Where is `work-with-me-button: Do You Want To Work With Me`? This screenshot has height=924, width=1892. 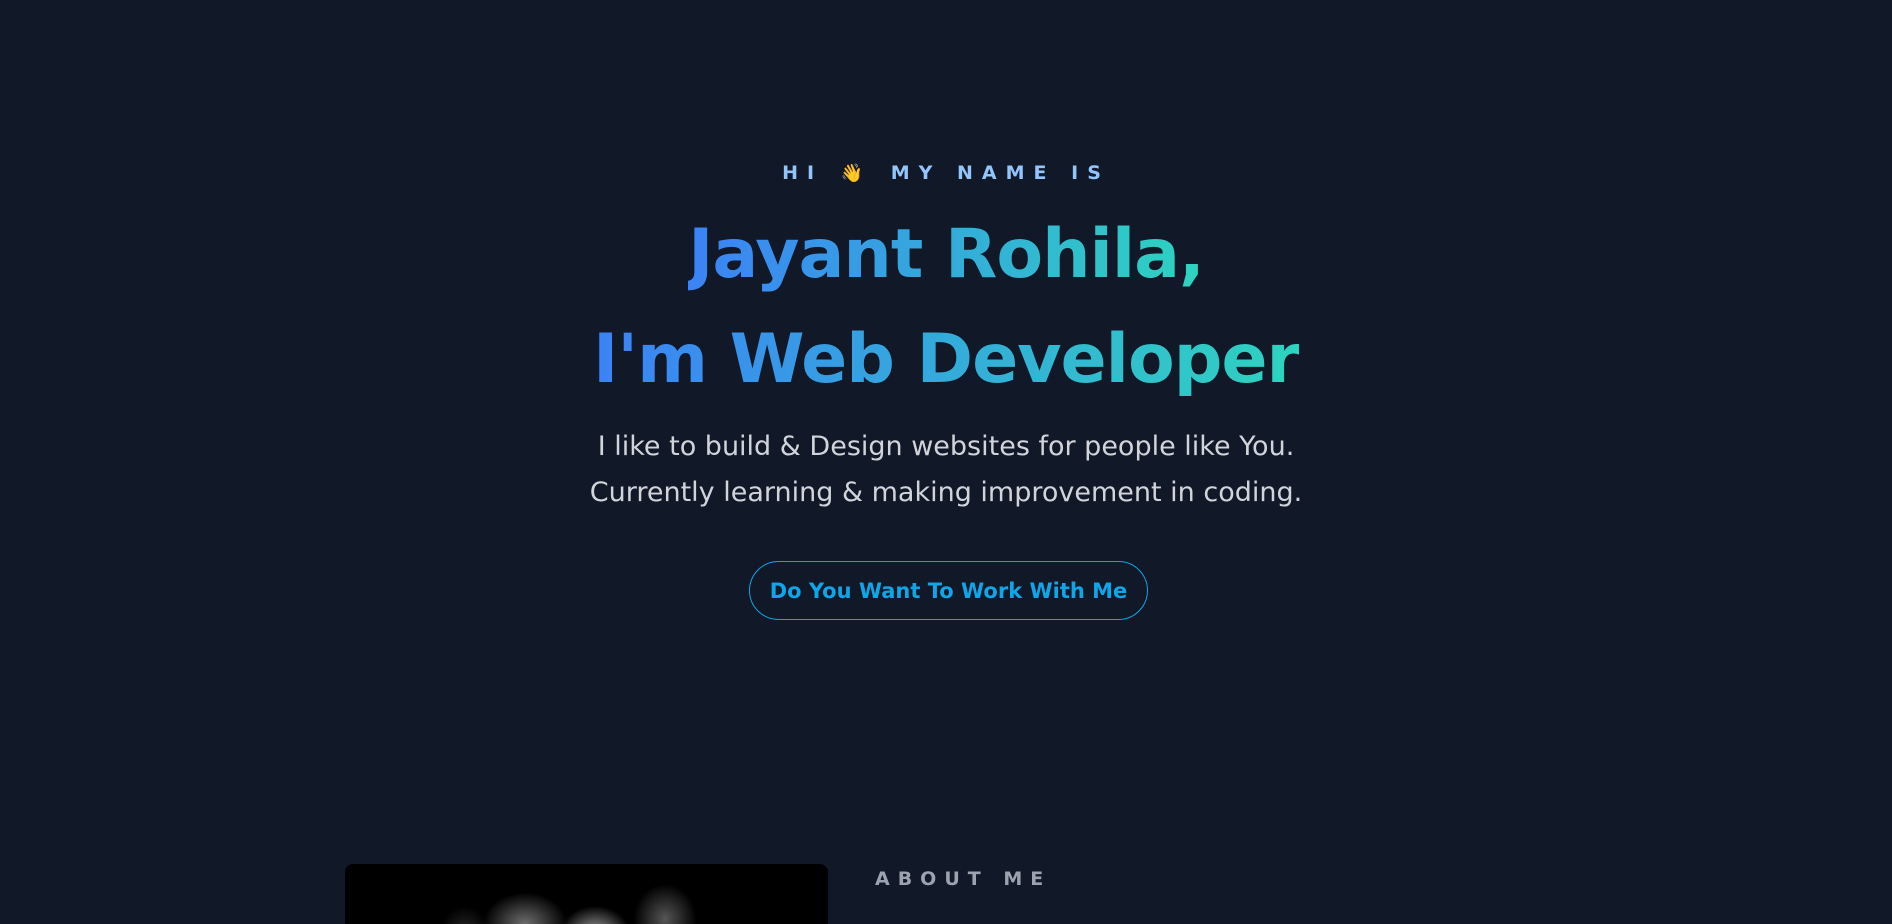 work-with-me-button: Do You Want To Work With Me is located at coordinates (948, 590).